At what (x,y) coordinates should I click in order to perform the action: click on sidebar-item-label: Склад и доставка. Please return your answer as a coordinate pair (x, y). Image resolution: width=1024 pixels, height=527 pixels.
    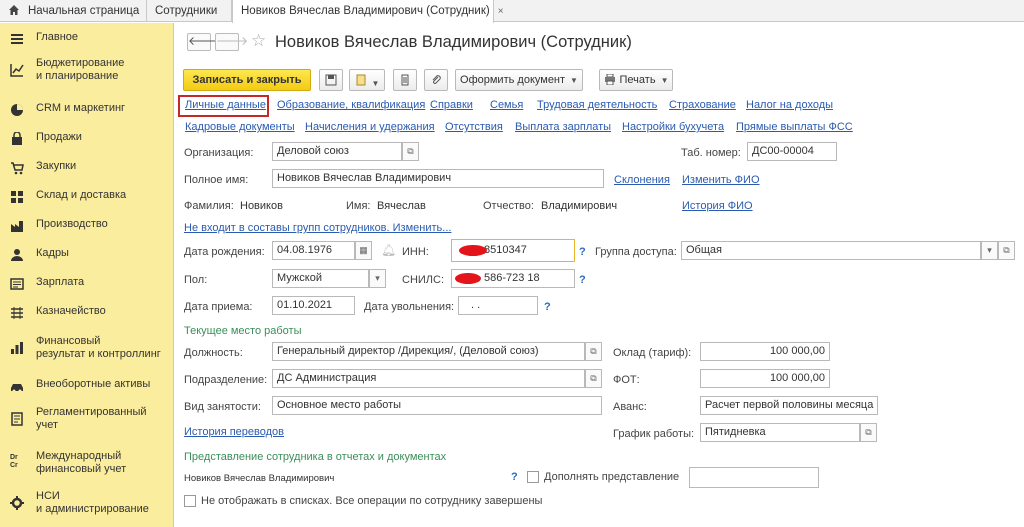
    Looking at the image, I should click on (81, 195).